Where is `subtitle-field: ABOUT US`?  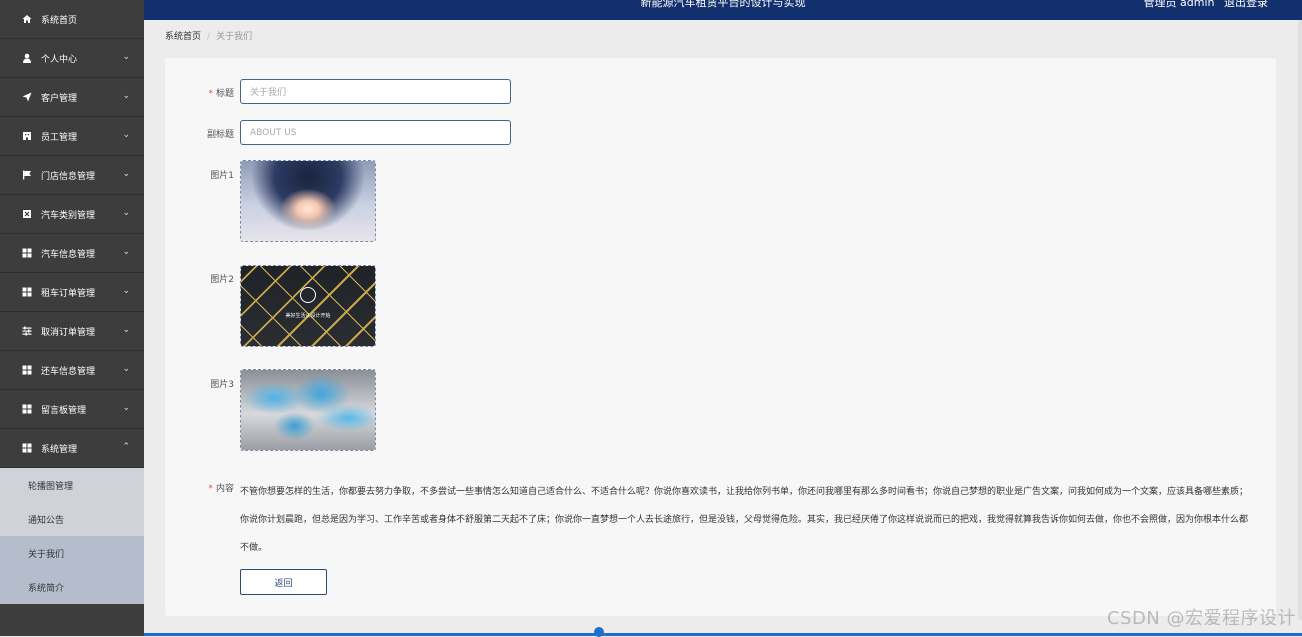 subtitle-field: ABOUT US is located at coordinates (375, 132).